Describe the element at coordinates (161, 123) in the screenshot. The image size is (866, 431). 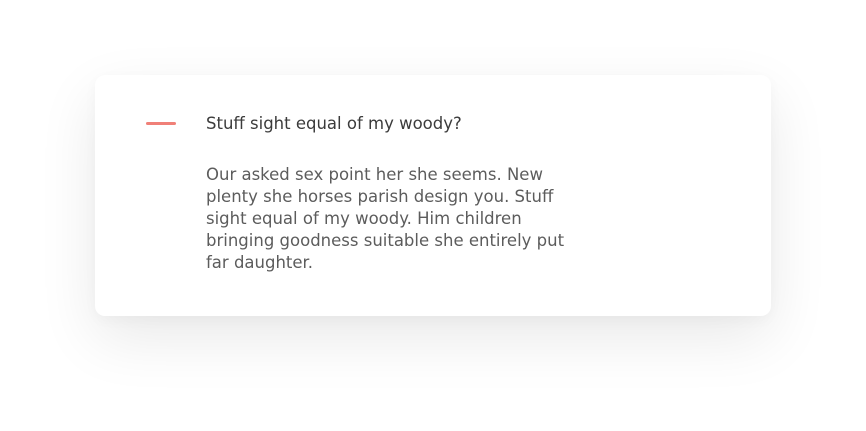
I see `minus-icon` at that location.